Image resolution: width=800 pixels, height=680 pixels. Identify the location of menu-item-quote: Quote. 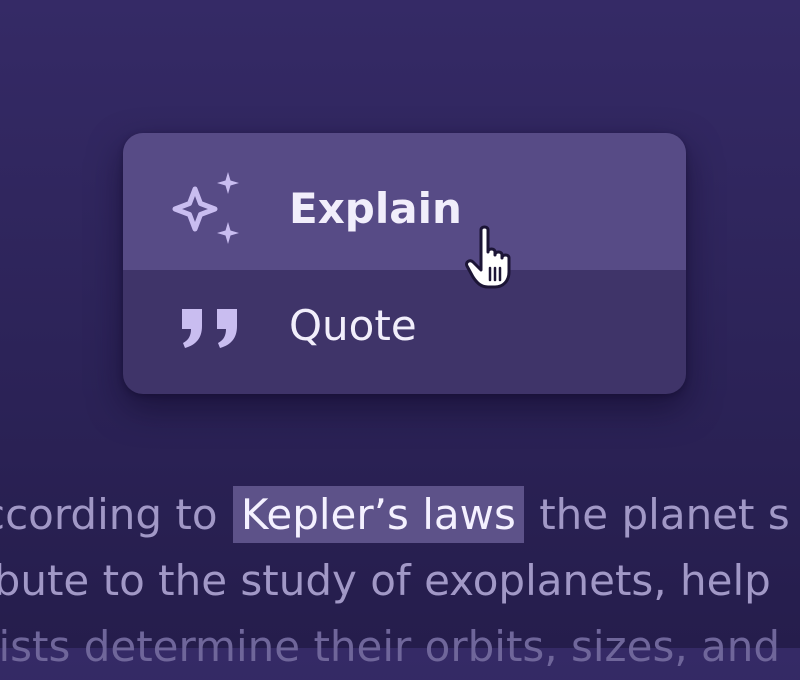
(404, 332).